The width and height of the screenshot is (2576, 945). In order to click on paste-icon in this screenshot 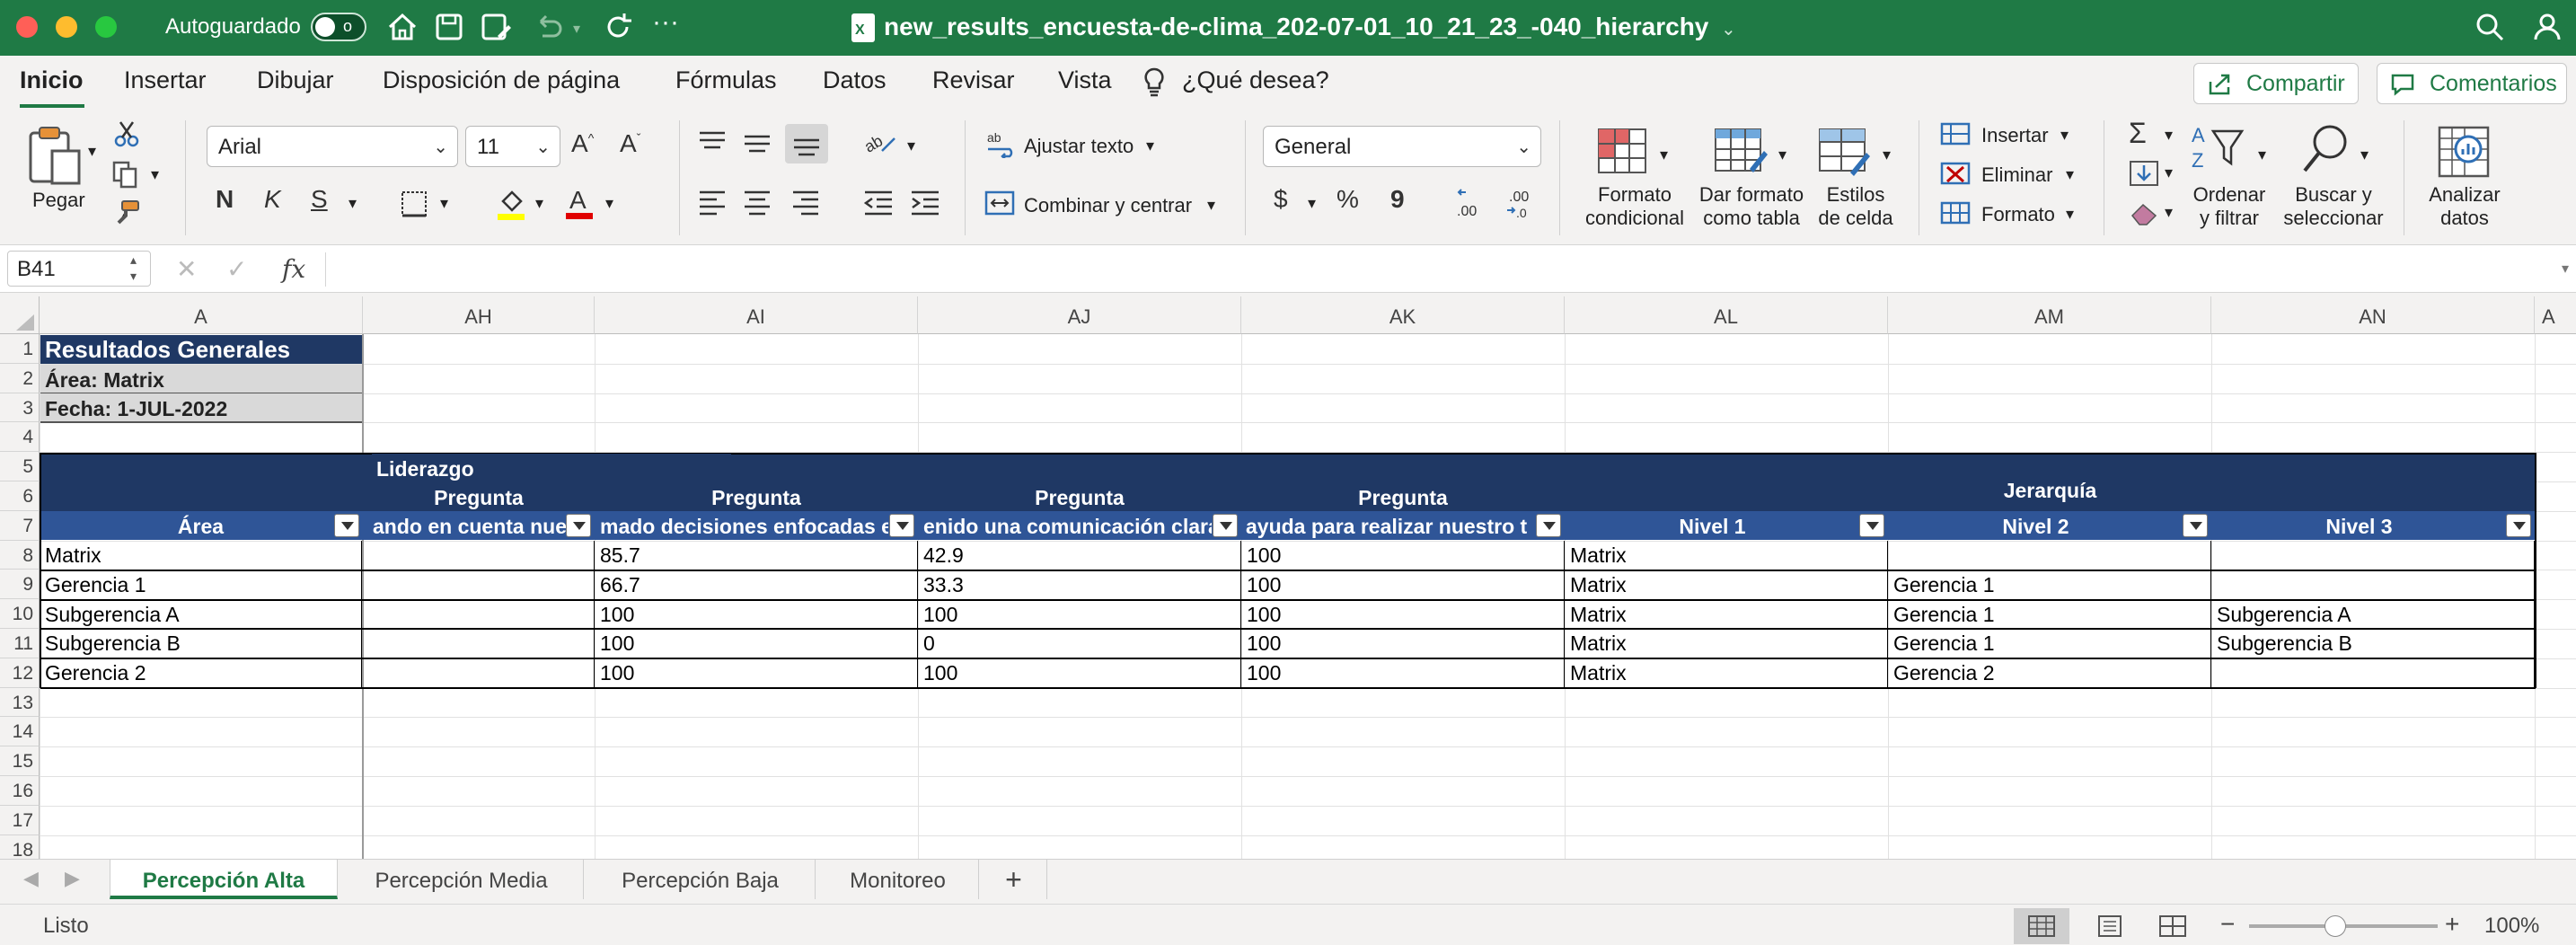, I will do `click(54, 155)`.